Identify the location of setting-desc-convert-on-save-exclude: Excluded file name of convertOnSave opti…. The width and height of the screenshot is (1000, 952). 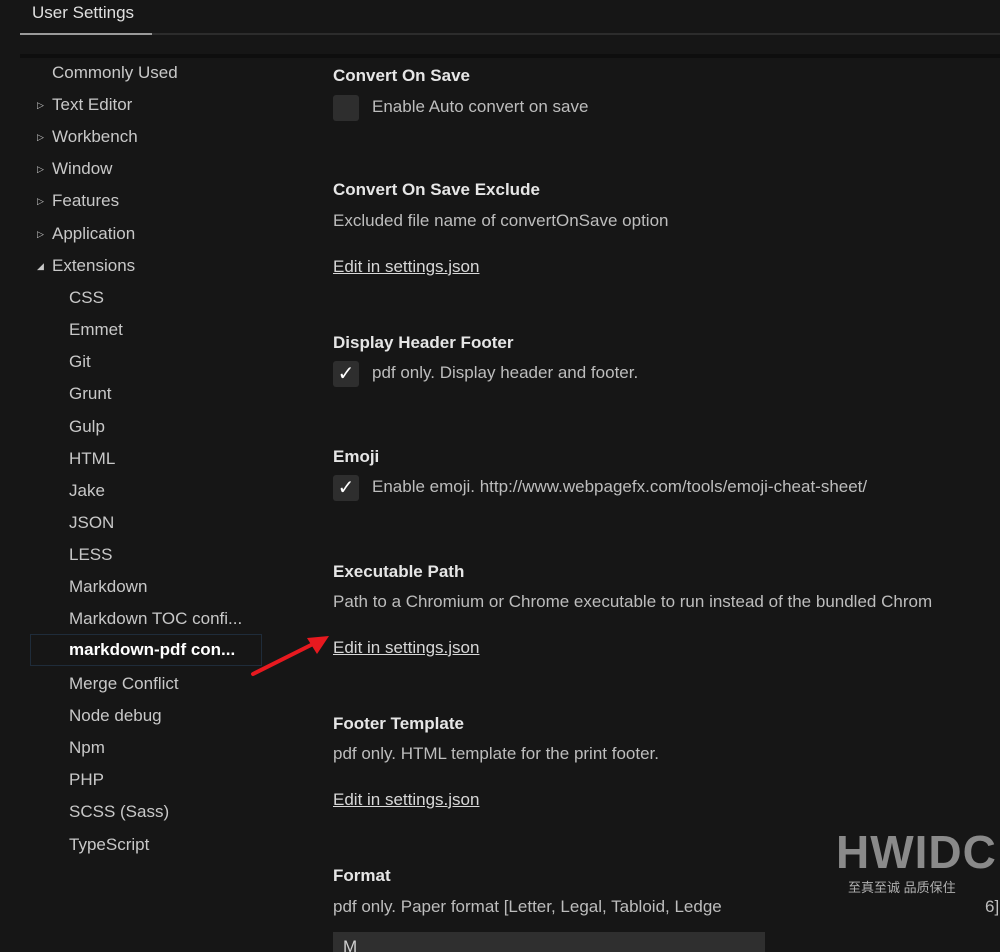
(501, 220).